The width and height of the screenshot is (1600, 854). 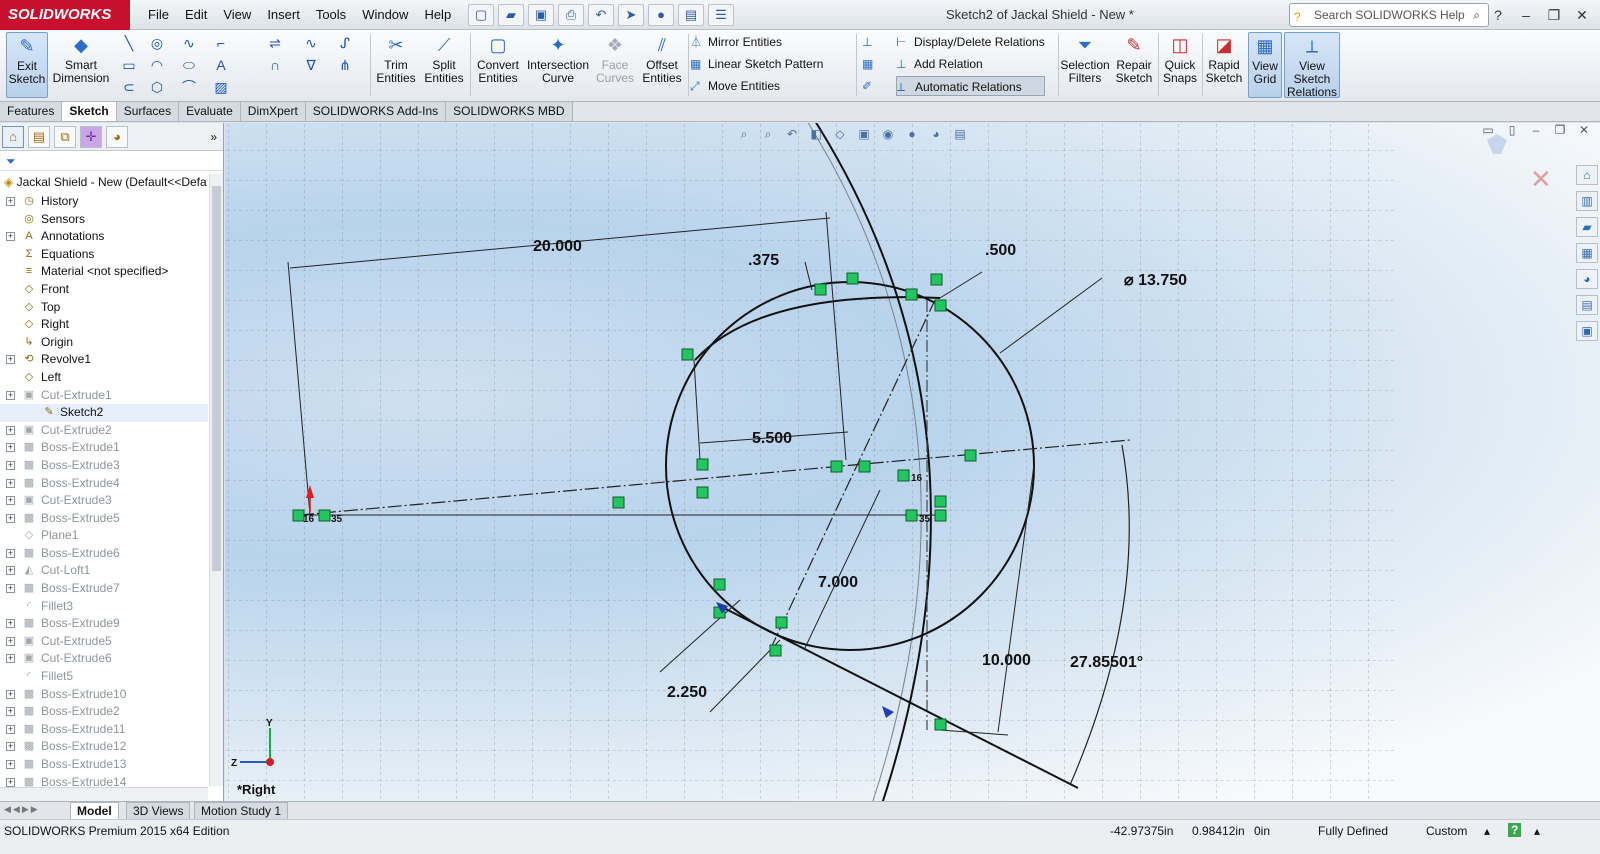 I want to click on graphics-restore-icon: ❐, so click(x=1560, y=130).